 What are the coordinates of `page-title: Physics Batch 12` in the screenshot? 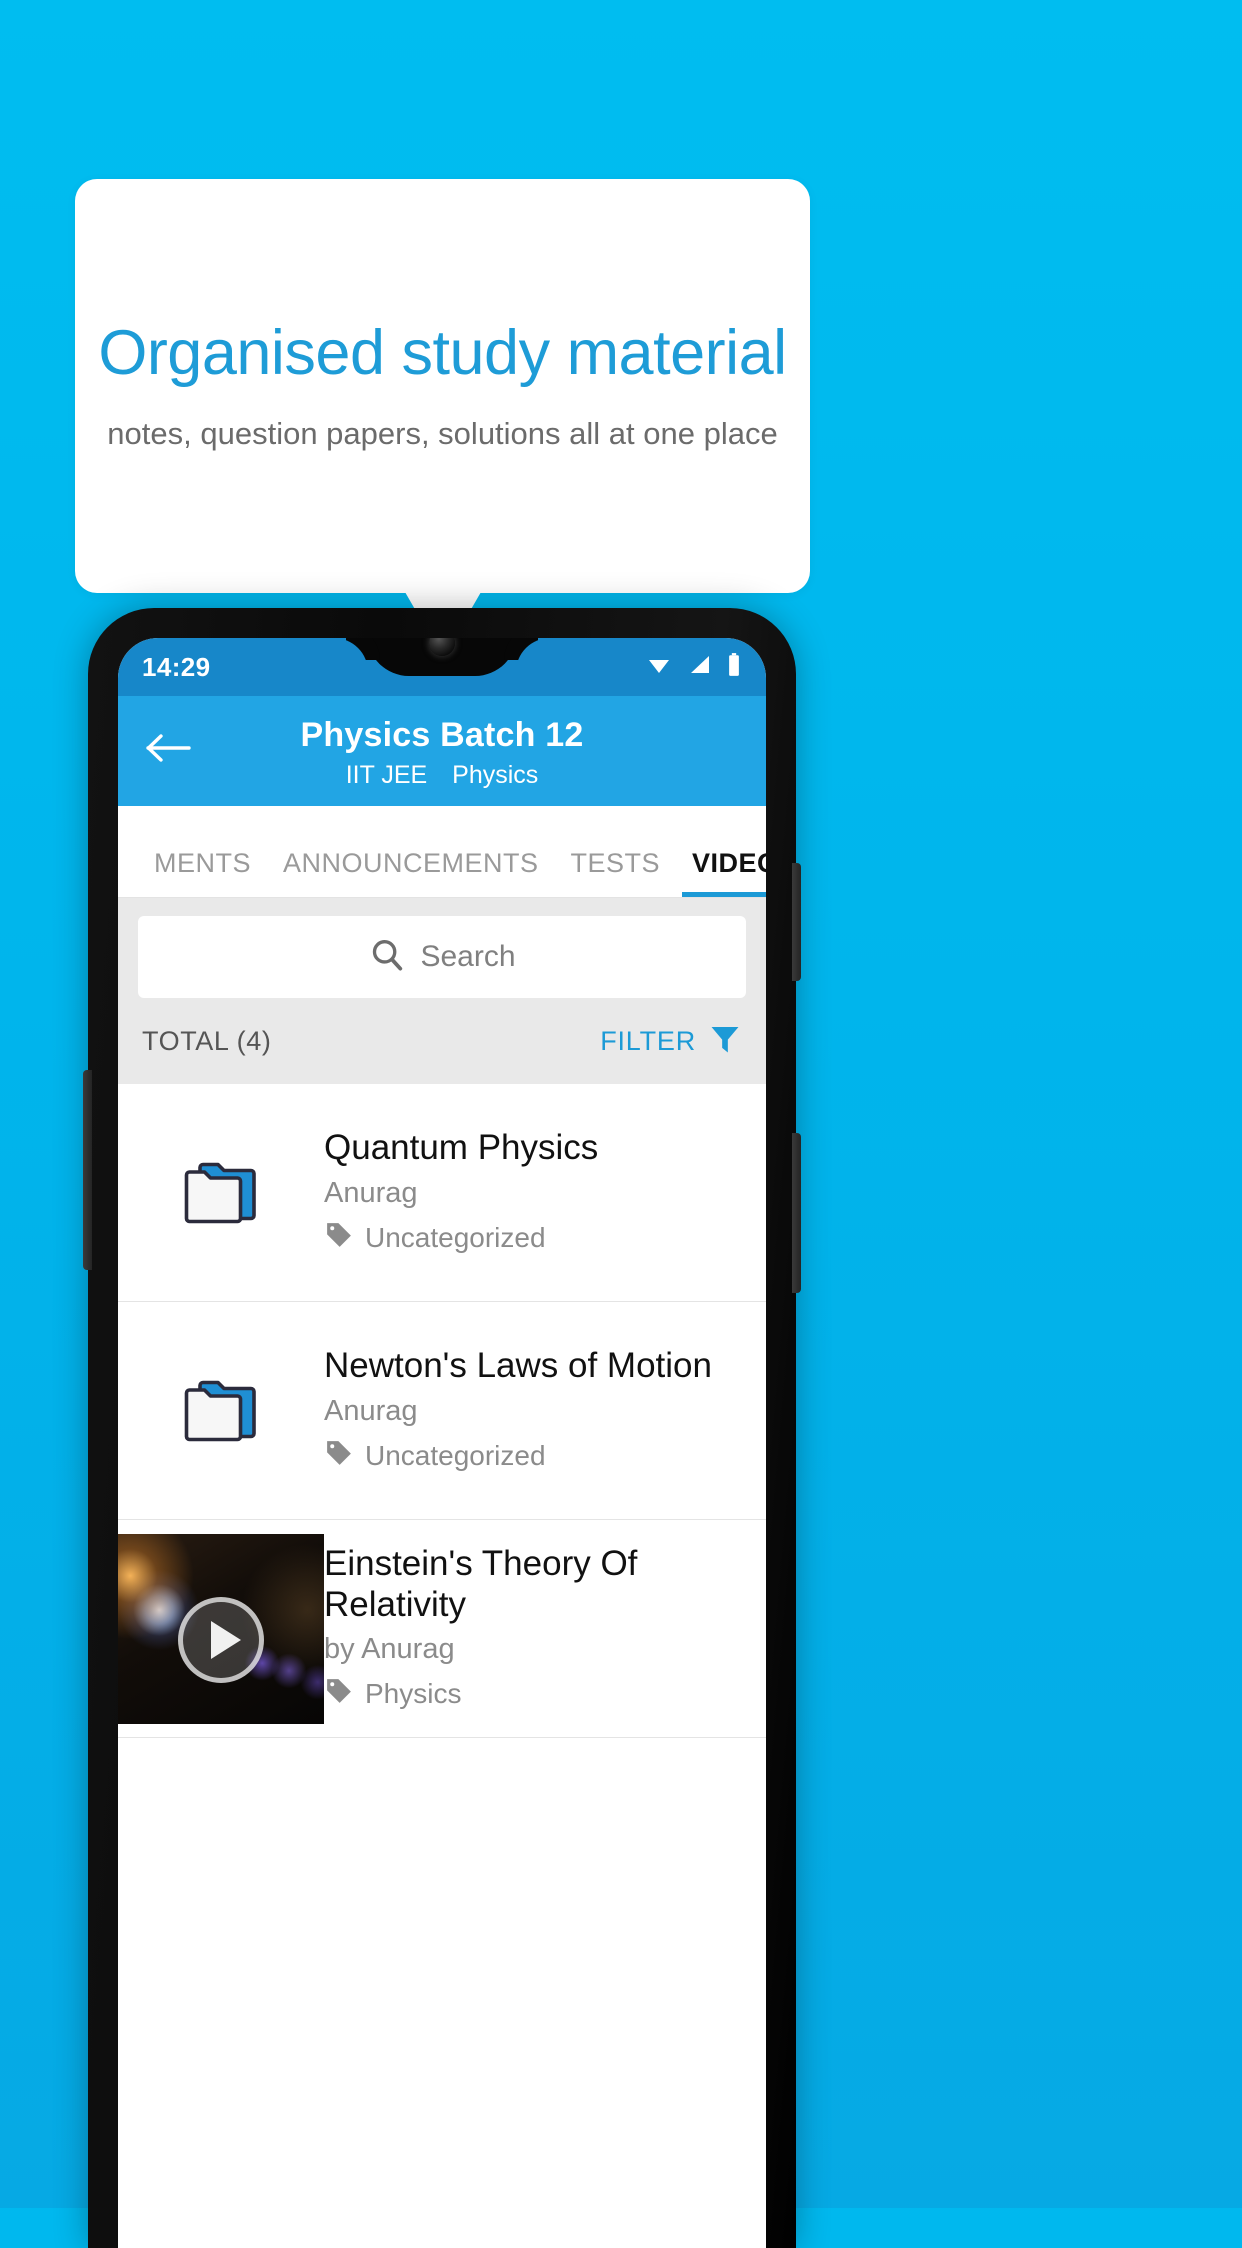 It's located at (442, 735).